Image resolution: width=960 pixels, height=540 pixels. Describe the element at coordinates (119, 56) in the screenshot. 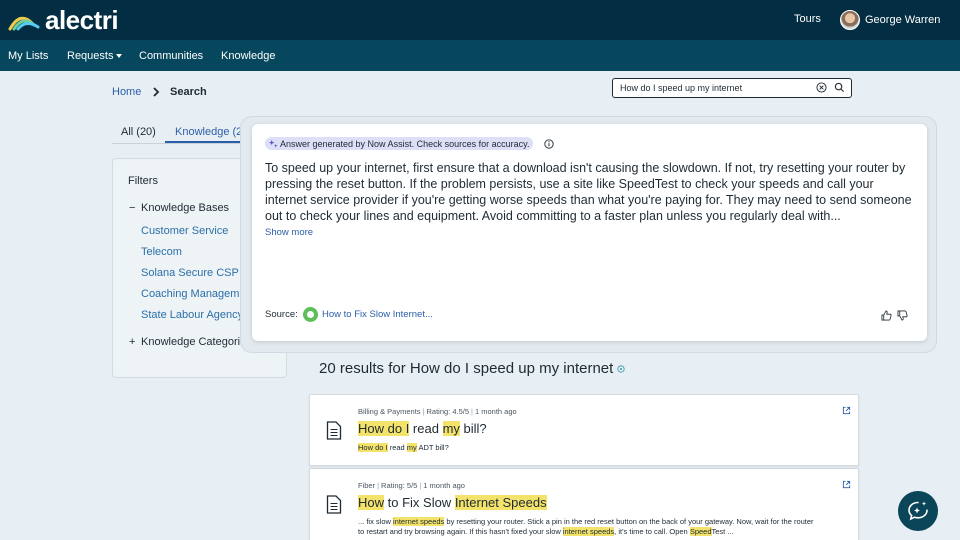

I see `chevron-down-icon` at that location.